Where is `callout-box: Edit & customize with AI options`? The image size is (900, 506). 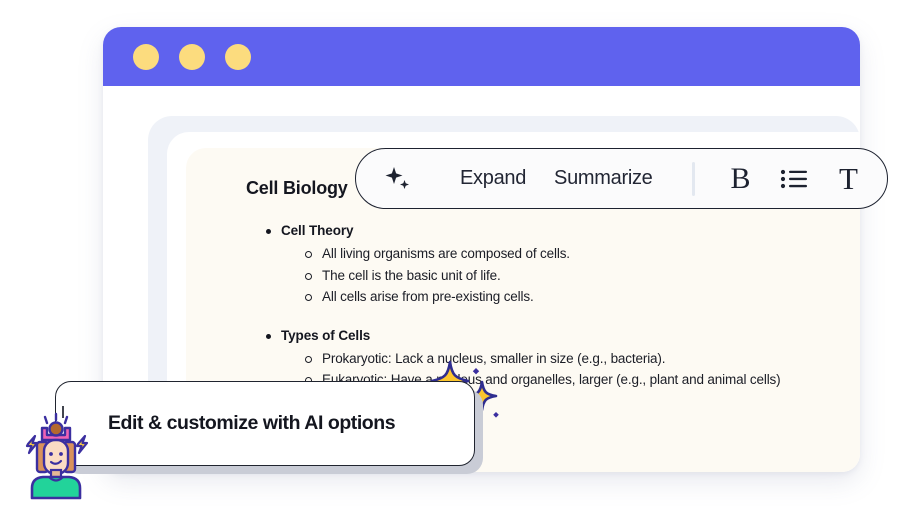
callout-box: Edit & customize with AI options is located at coordinates (265, 423).